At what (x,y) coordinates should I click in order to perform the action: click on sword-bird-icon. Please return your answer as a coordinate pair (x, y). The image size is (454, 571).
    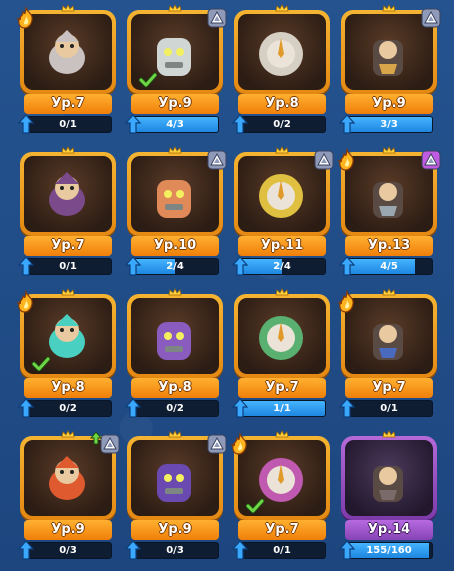
    Looking at the image, I should click on (281, 195).